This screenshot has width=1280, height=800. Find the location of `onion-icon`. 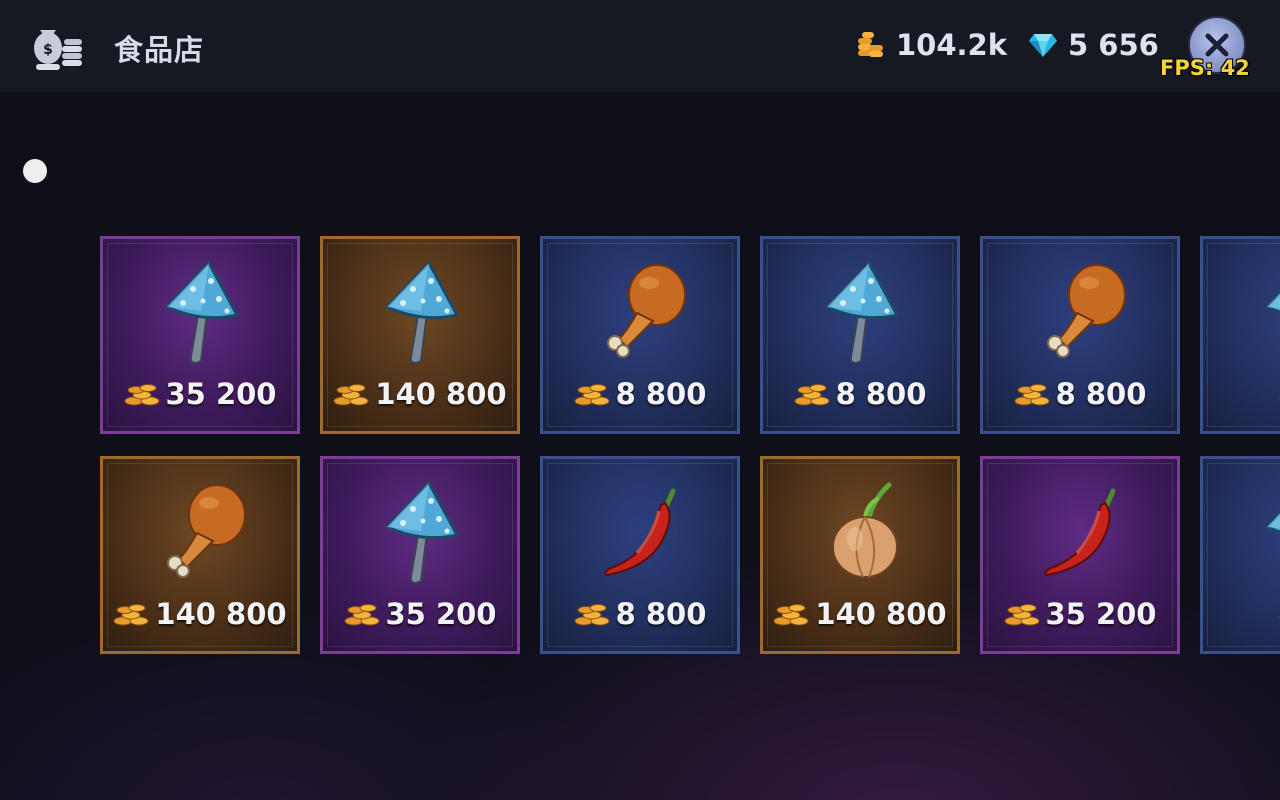

onion-icon is located at coordinates (863, 532).